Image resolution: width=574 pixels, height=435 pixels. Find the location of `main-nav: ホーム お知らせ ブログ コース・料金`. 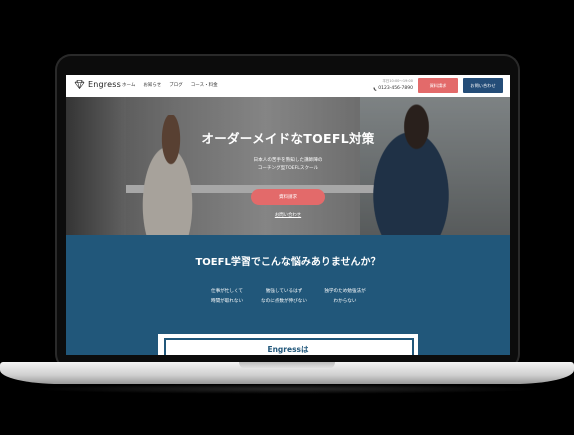

main-nav: ホーム お知らせ ブログ コース・料金 is located at coordinates (170, 85).